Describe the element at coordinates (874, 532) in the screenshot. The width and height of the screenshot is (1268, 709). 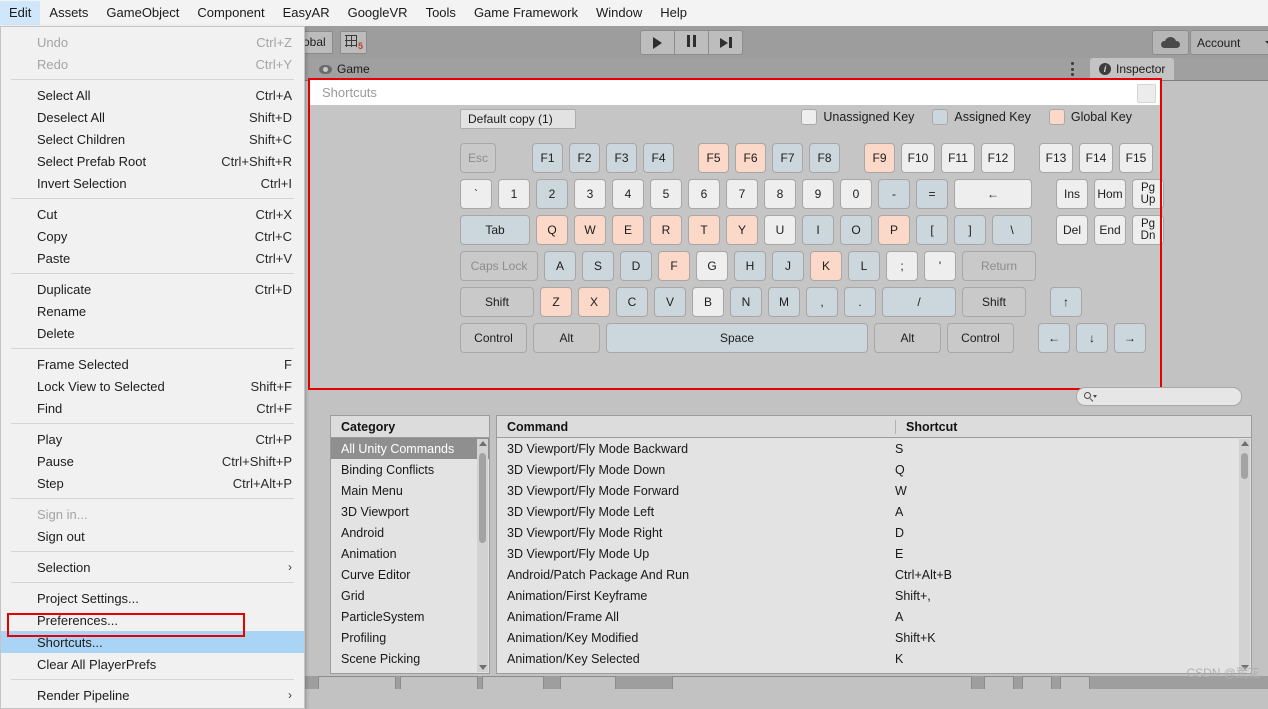
I see `command-row: 3D Viewport/Fly Mode Right D` at that location.